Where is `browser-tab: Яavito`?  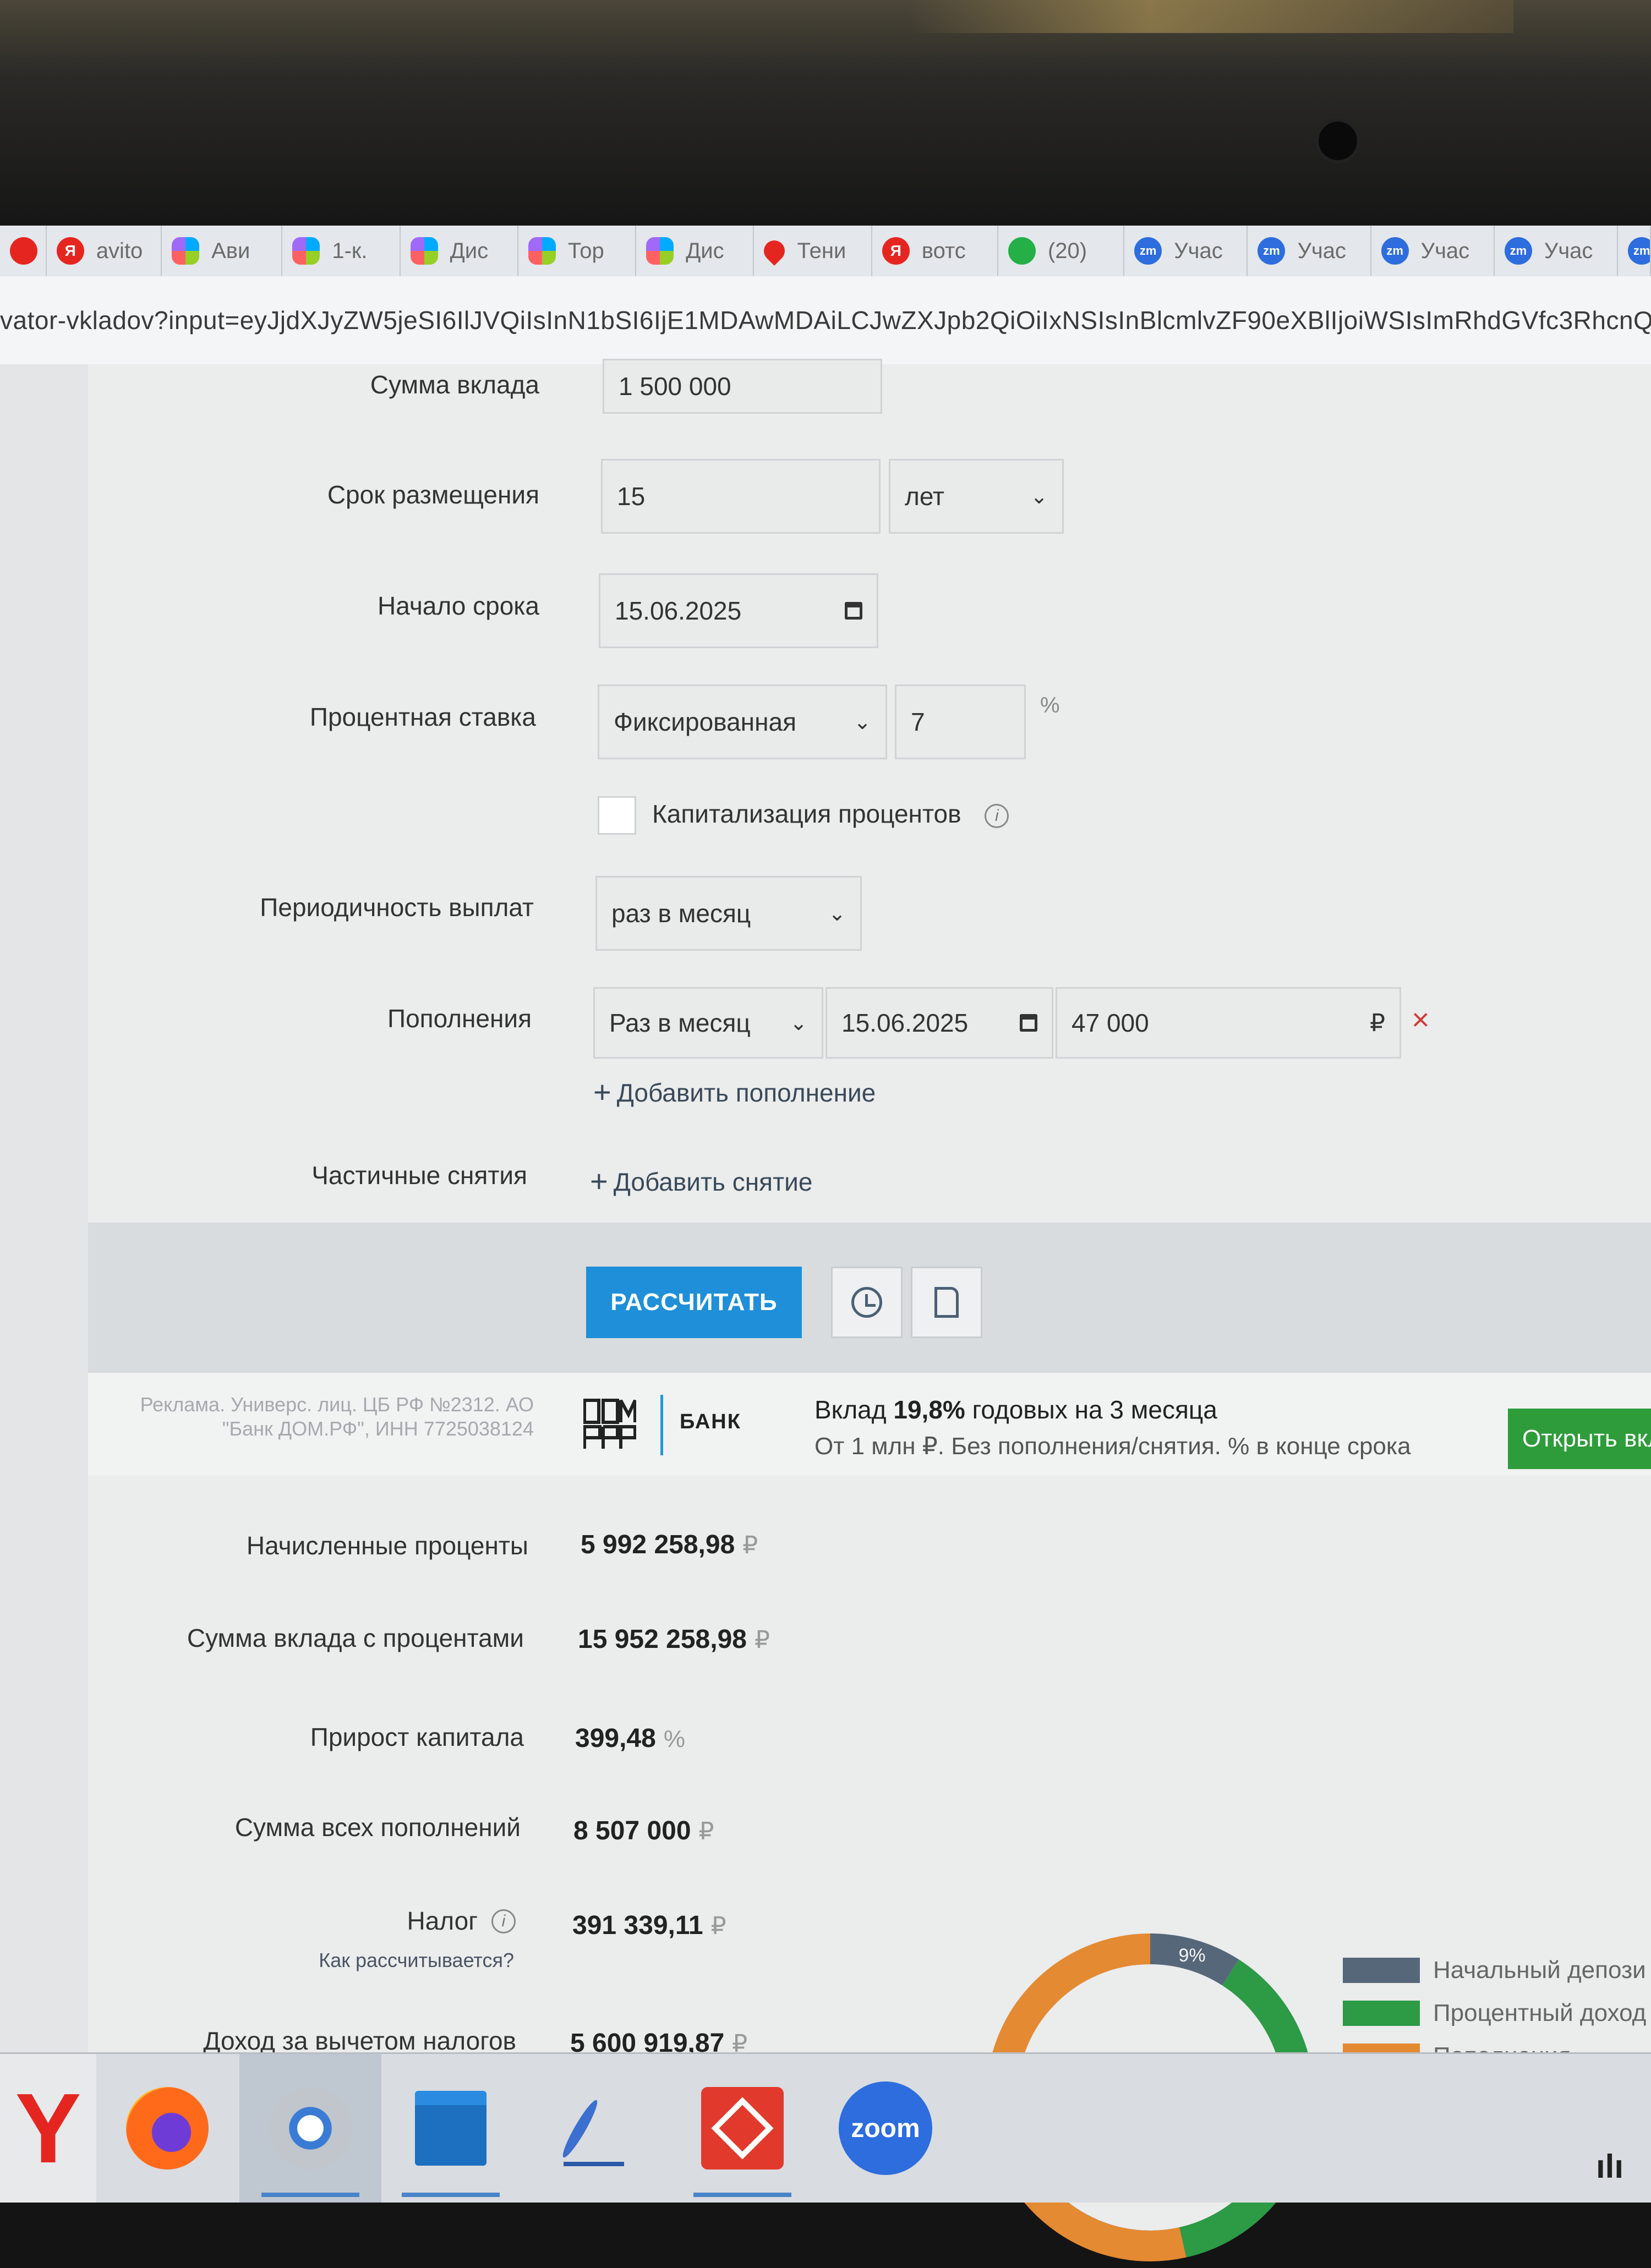 browser-tab: Яavito is located at coordinates (104, 251).